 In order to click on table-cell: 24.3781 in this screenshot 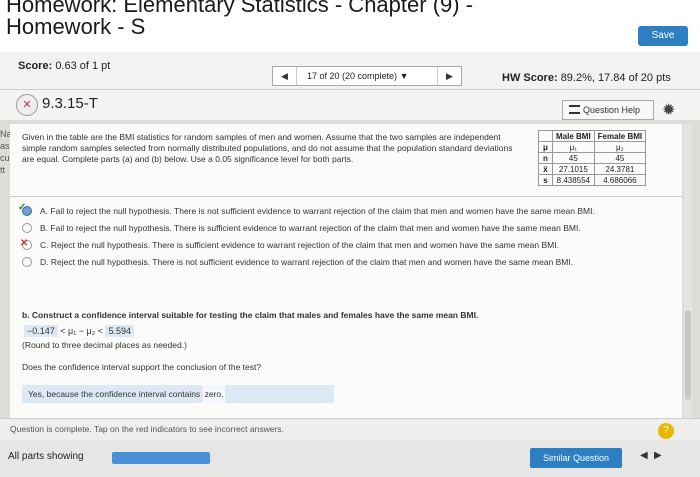, I will do `click(620, 169)`.